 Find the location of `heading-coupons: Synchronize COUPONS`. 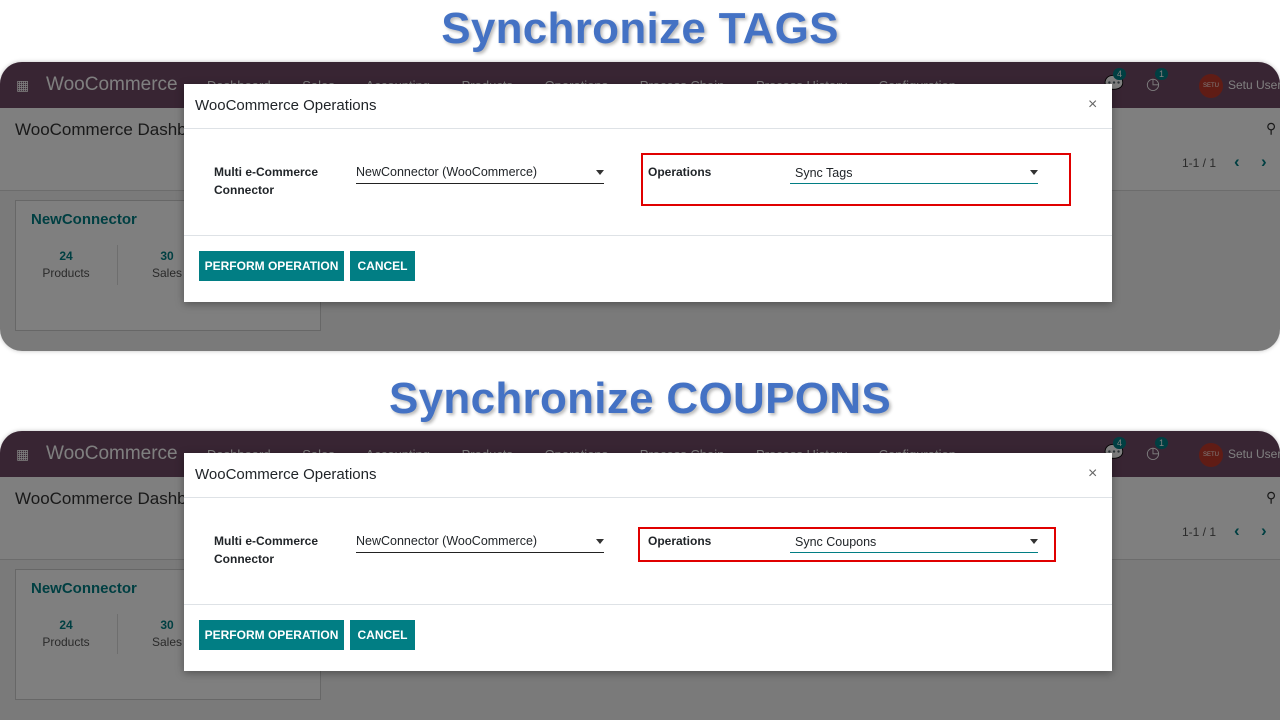

heading-coupons: Synchronize COUPONS is located at coordinates (639, 398).